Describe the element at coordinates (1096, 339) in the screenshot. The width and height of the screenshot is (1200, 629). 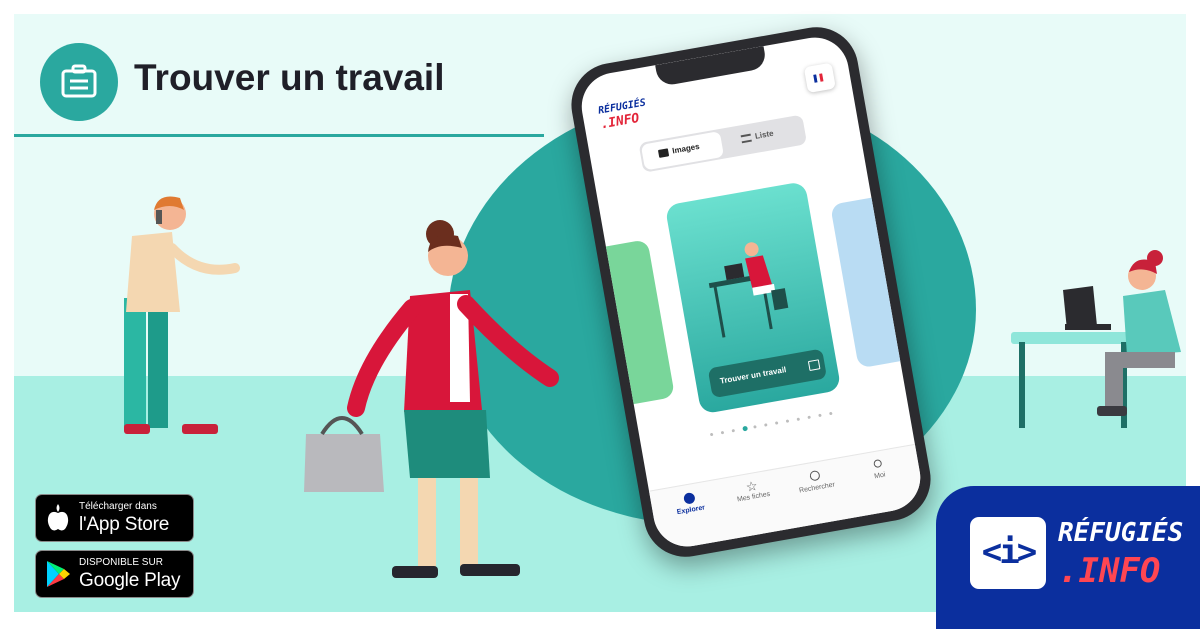
I see `woman-at-desk-illustration` at that location.